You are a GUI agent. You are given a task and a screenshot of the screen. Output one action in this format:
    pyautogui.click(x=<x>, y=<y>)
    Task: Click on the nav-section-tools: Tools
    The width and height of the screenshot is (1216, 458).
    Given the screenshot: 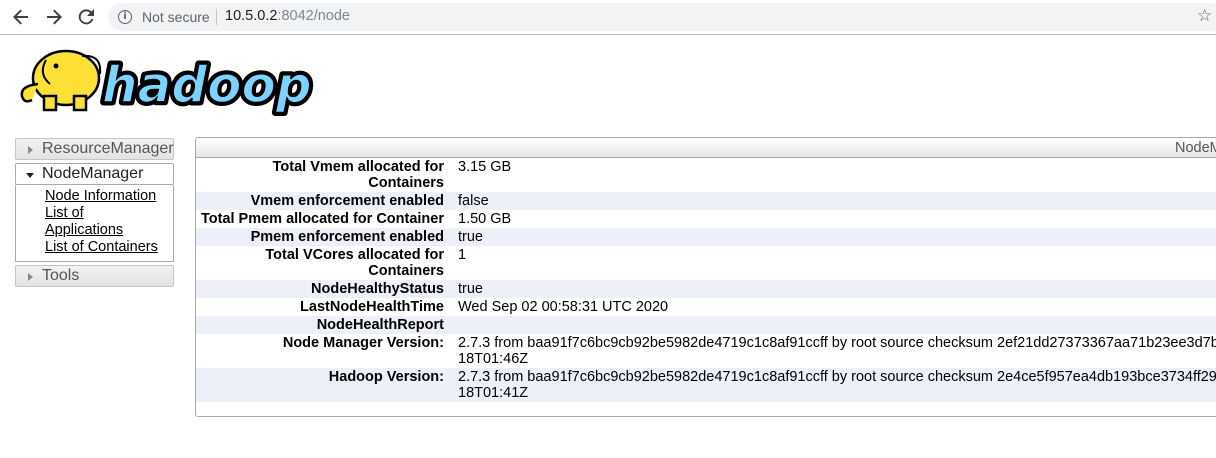 What is the action you would take?
    pyautogui.click(x=94, y=276)
    